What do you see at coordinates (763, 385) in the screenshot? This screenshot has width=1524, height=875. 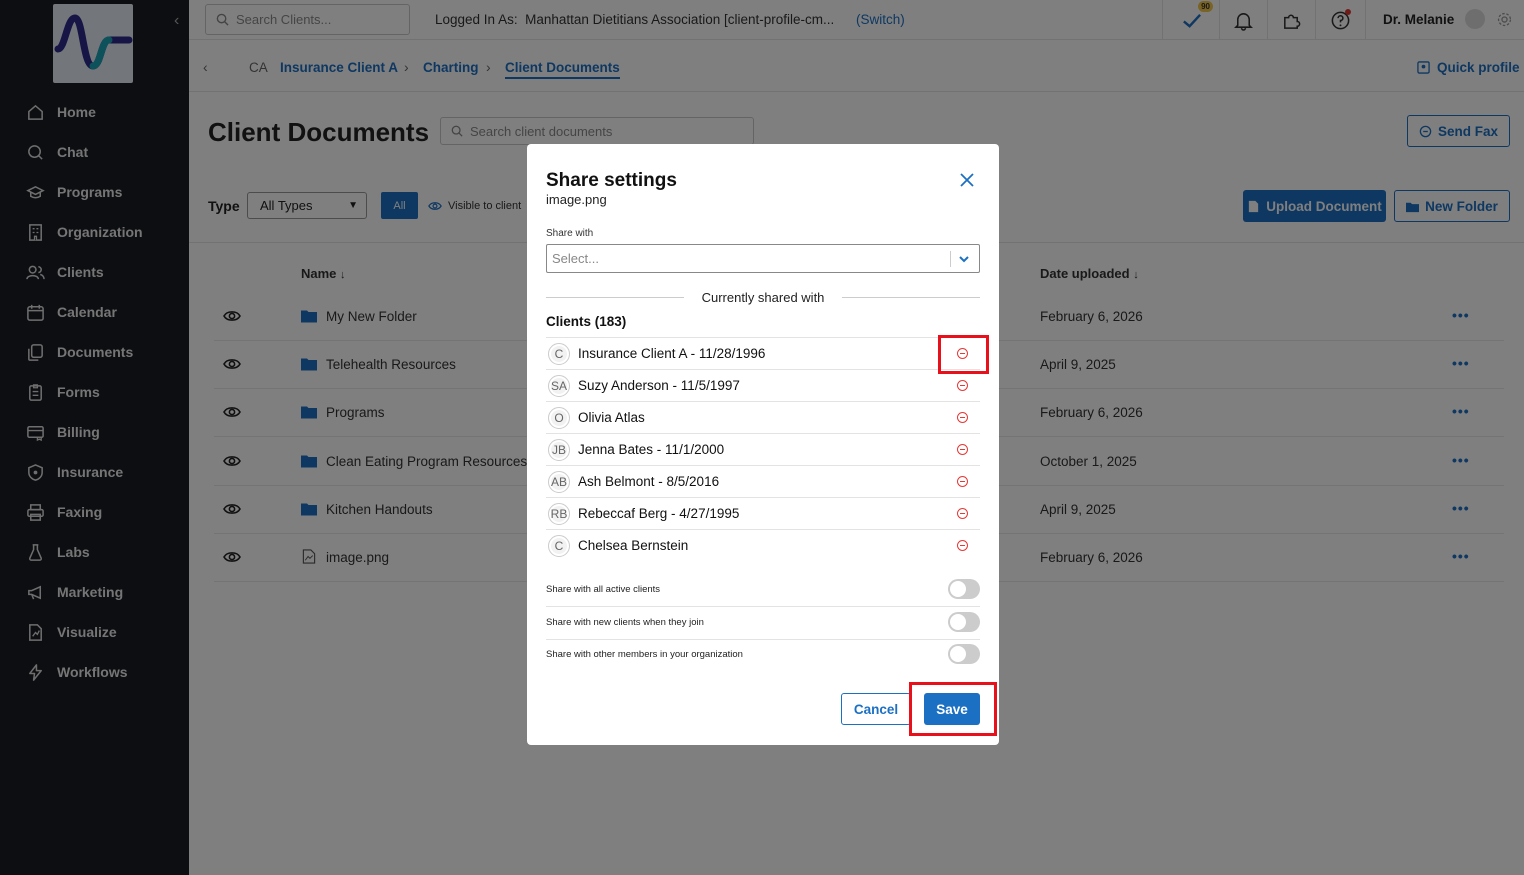 I see `shared-client-row: SA Suzy Anderson - 11/5/1997` at bounding box center [763, 385].